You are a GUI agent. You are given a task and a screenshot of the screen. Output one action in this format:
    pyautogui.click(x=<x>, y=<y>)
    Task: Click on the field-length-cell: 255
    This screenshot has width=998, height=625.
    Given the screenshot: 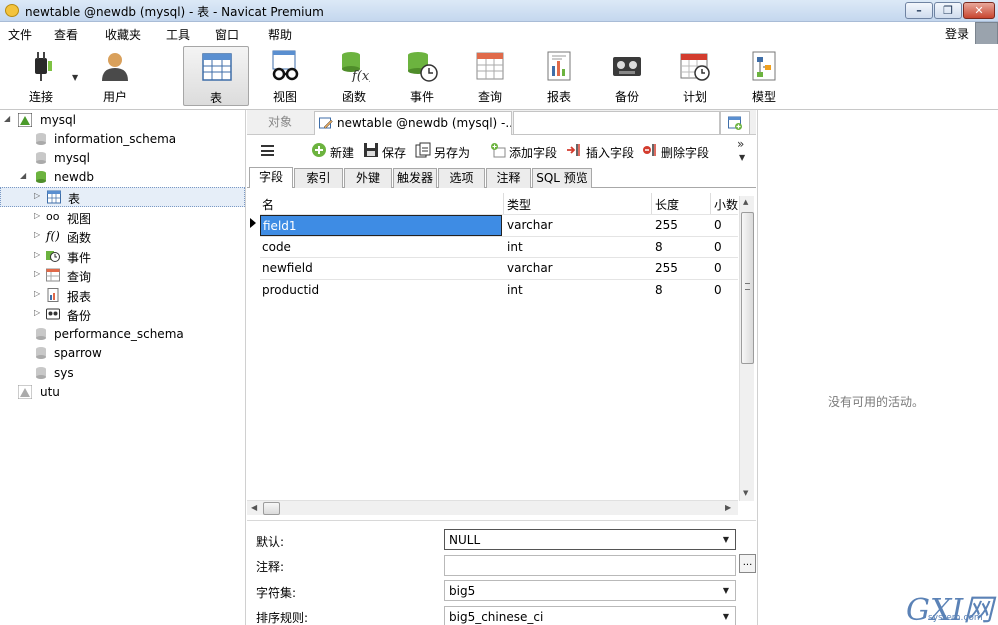 What is the action you would take?
    pyautogui.click(x=666, y=268)
    